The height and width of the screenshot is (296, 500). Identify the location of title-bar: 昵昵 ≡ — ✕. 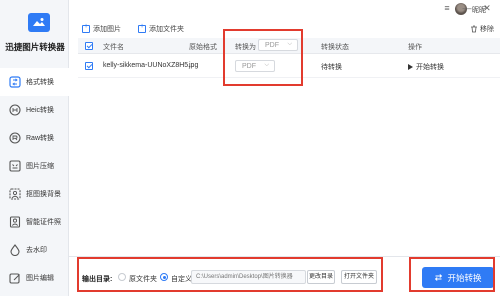
(284, 10).